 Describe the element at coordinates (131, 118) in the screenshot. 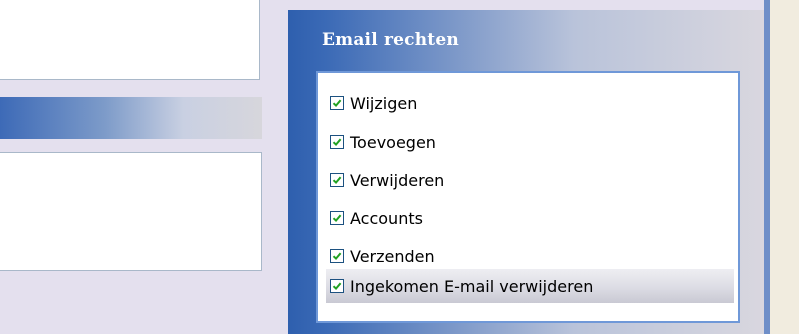

I see `left-section-header` at that location.